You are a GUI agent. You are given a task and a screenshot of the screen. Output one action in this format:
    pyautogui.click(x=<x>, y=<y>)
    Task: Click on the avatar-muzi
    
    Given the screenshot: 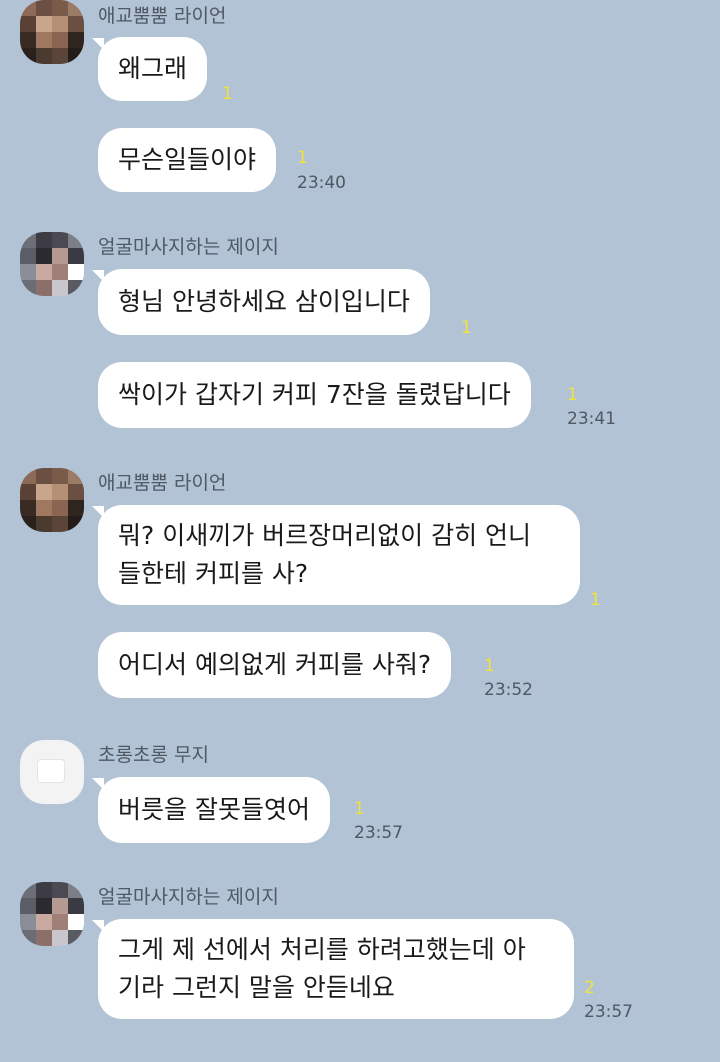 What is the action you would take?
    pyautogui.click(x=52, y=772)
    